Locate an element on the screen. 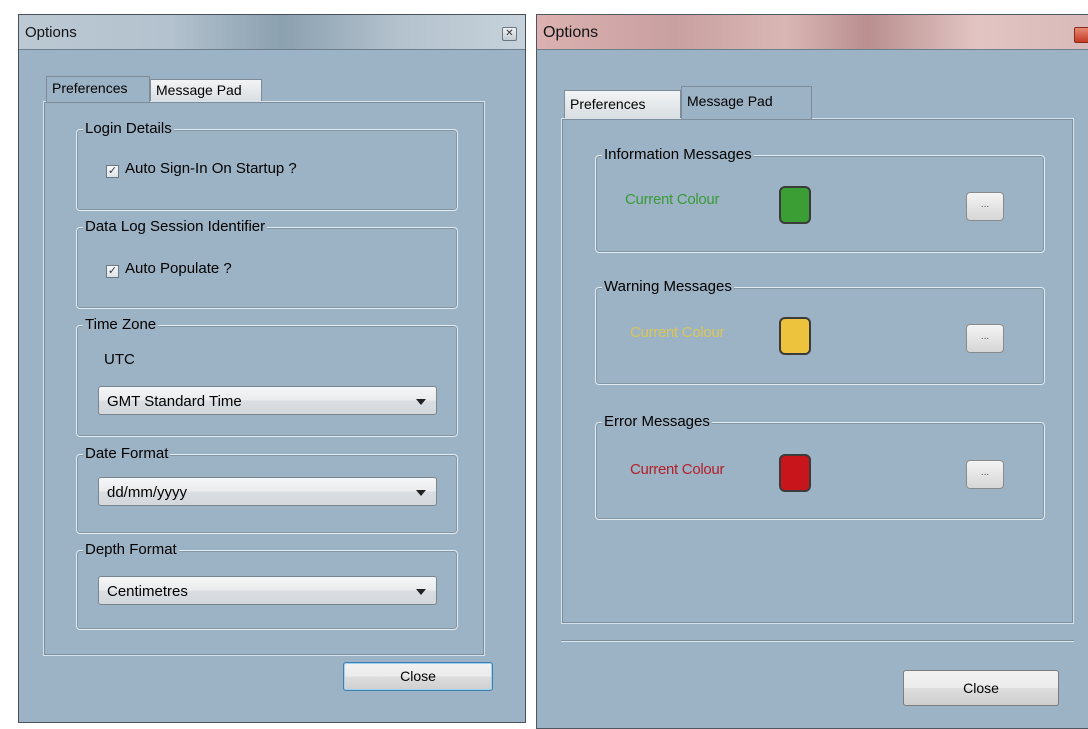 This screenshot has height=729, width=1088. time-zone-dropdown: GMT Standard Time is located at coordinates (267, 400).